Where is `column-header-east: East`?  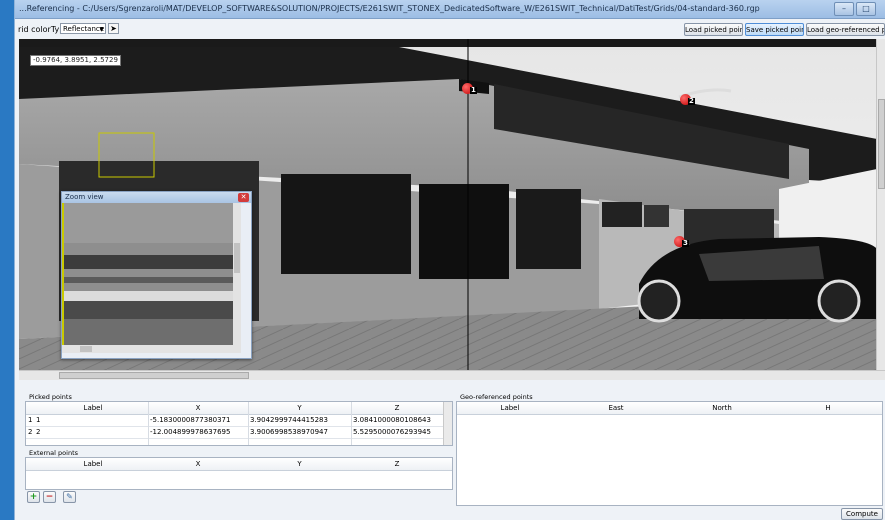 column-header-east: East is located at coordinates (616, 408).